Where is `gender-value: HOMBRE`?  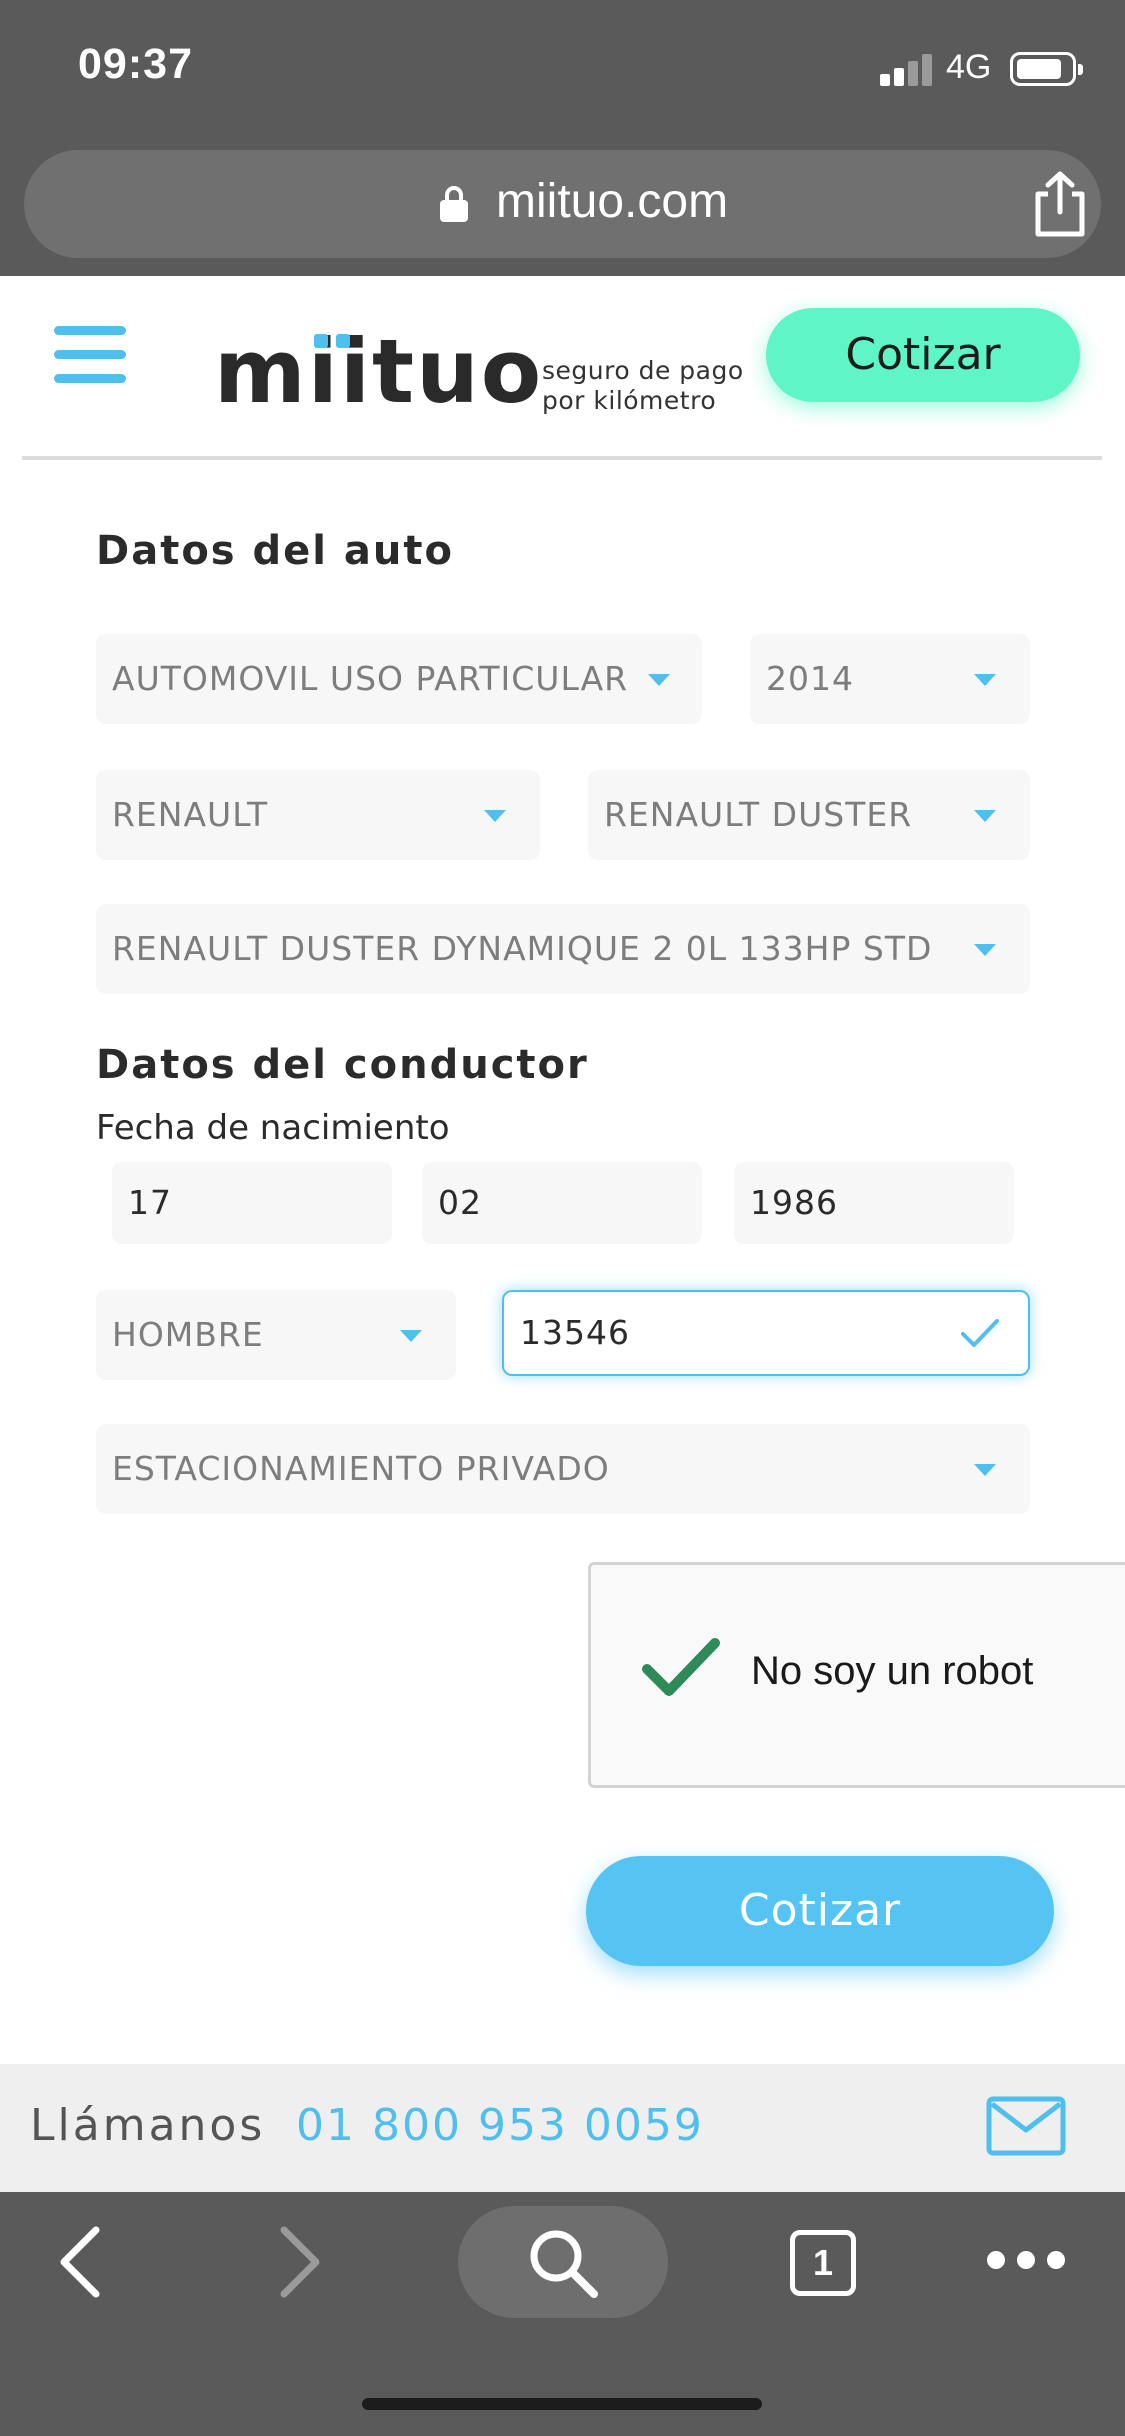 gender-value: HOMBRE is located at coordinates (188, 1334).